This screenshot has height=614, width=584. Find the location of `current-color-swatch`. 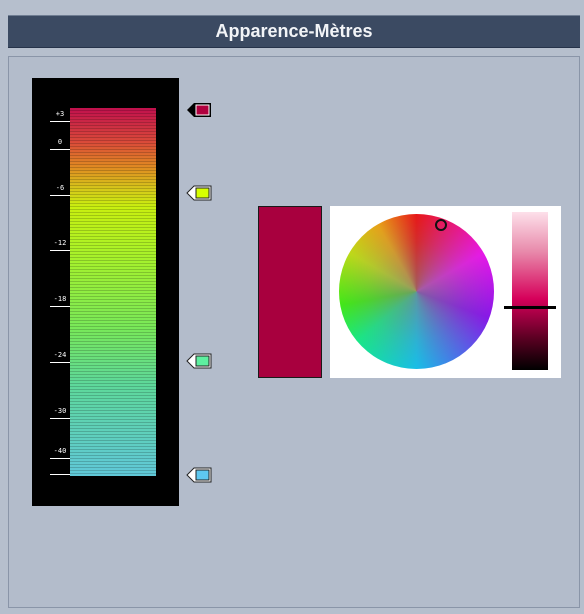

current-color-swatch is located at coordinates (290, 292).